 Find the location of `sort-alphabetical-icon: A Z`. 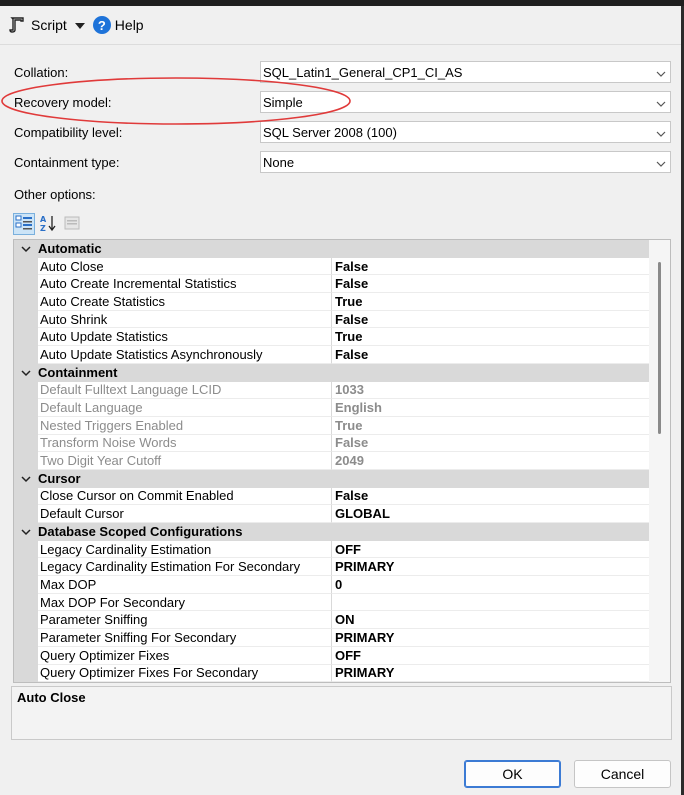

sort-alphabetical-icon: A Z is located at coordinates (48, 224).